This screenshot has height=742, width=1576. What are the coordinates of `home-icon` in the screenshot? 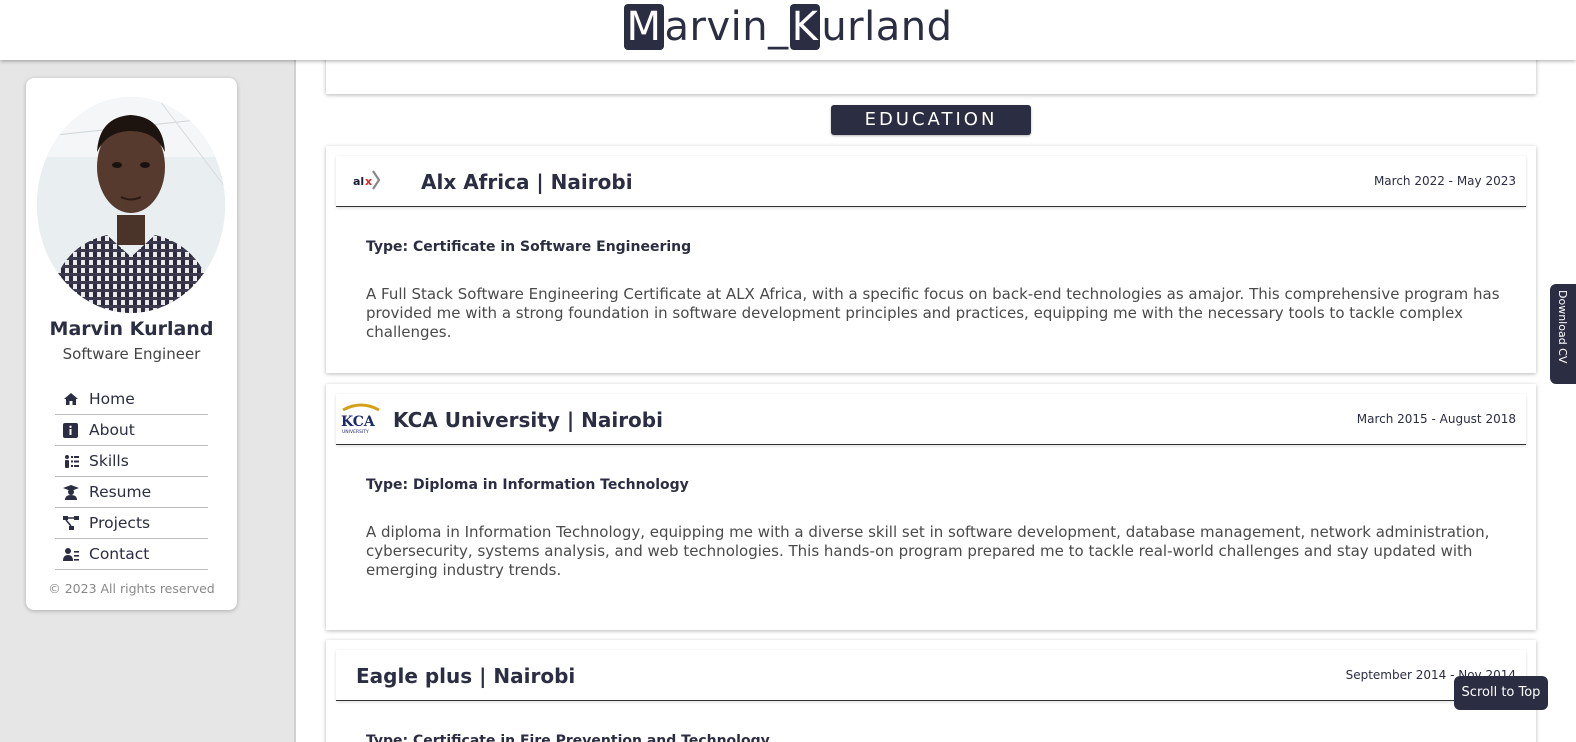 It's located at (70, 399).